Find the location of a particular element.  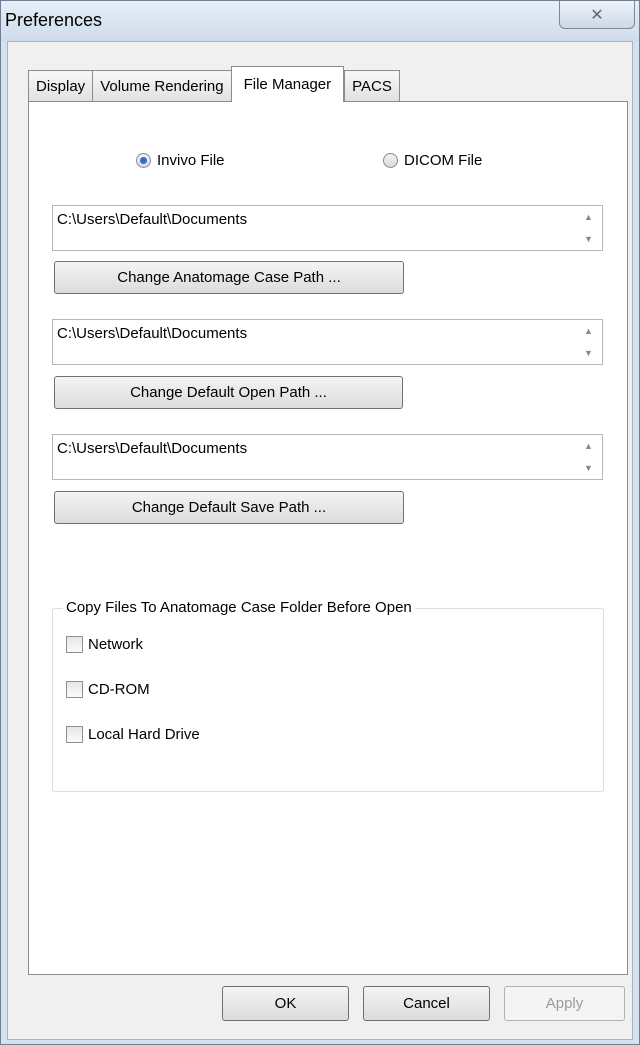

network-checkbox-row: Network is located at coordinates (104, 644).